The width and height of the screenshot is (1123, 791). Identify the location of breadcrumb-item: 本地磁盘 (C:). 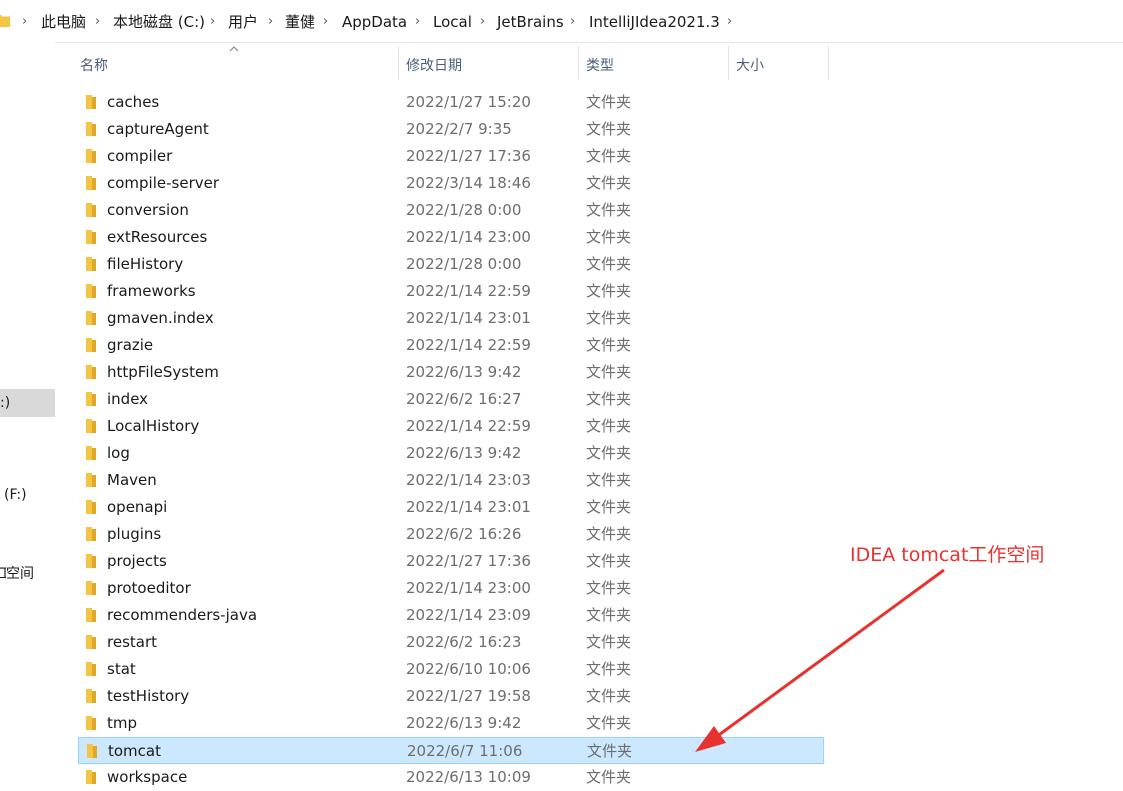
(159, 22).